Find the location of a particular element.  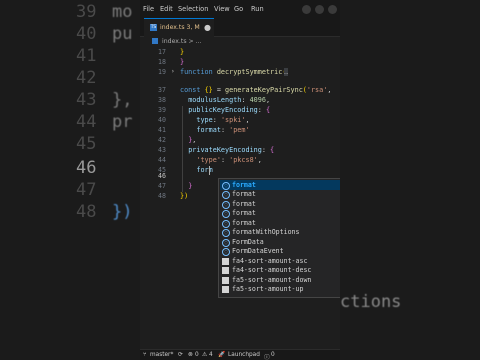

bg-right-text: ctions is located at coordinates (371, 302).